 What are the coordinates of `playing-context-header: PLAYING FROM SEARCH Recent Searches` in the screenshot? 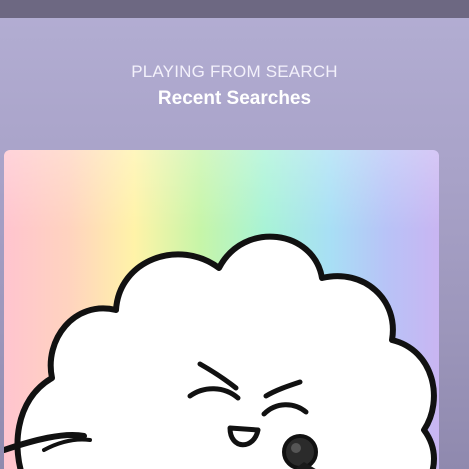 It's located at (234, 87).